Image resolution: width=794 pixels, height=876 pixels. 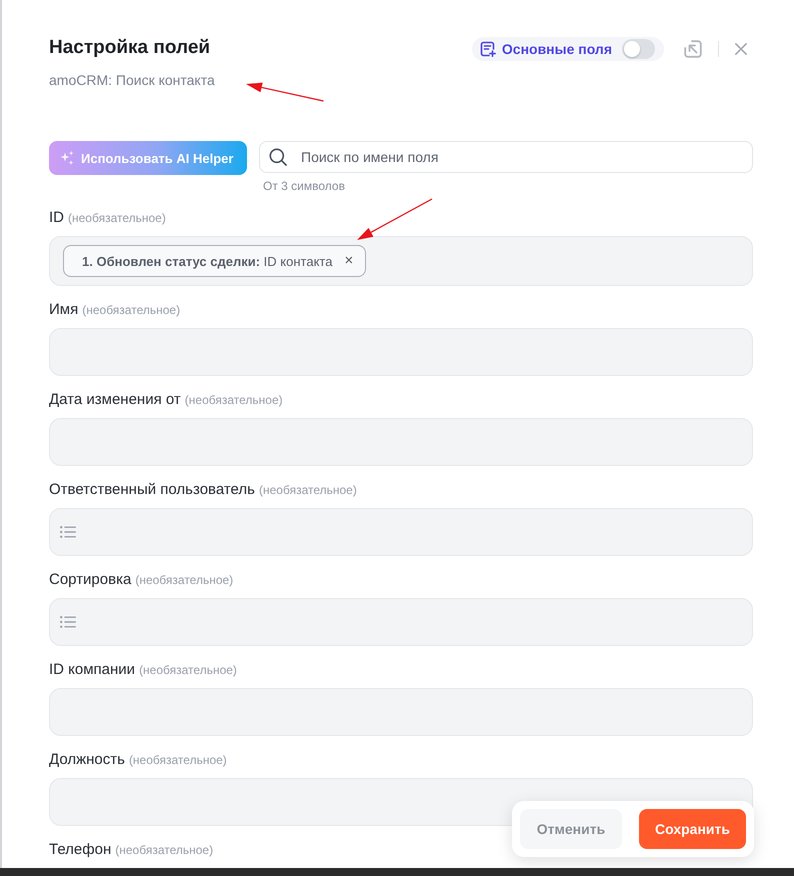 What do you see at coordinates (488, 49) in the screenshot?
I see `document-plus-icon` at bounding box center [488, 49].